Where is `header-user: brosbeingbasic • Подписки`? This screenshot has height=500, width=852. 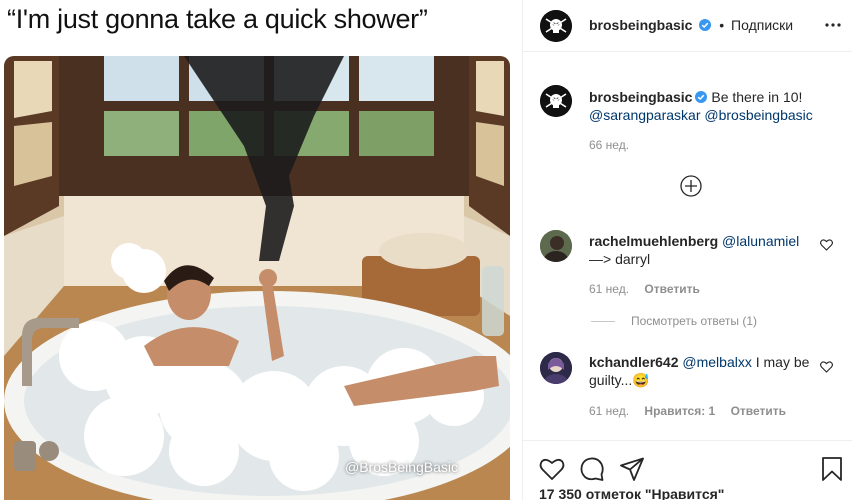 header-user: brosbeingbasic • Подписки is located at coordinates (691, 25).